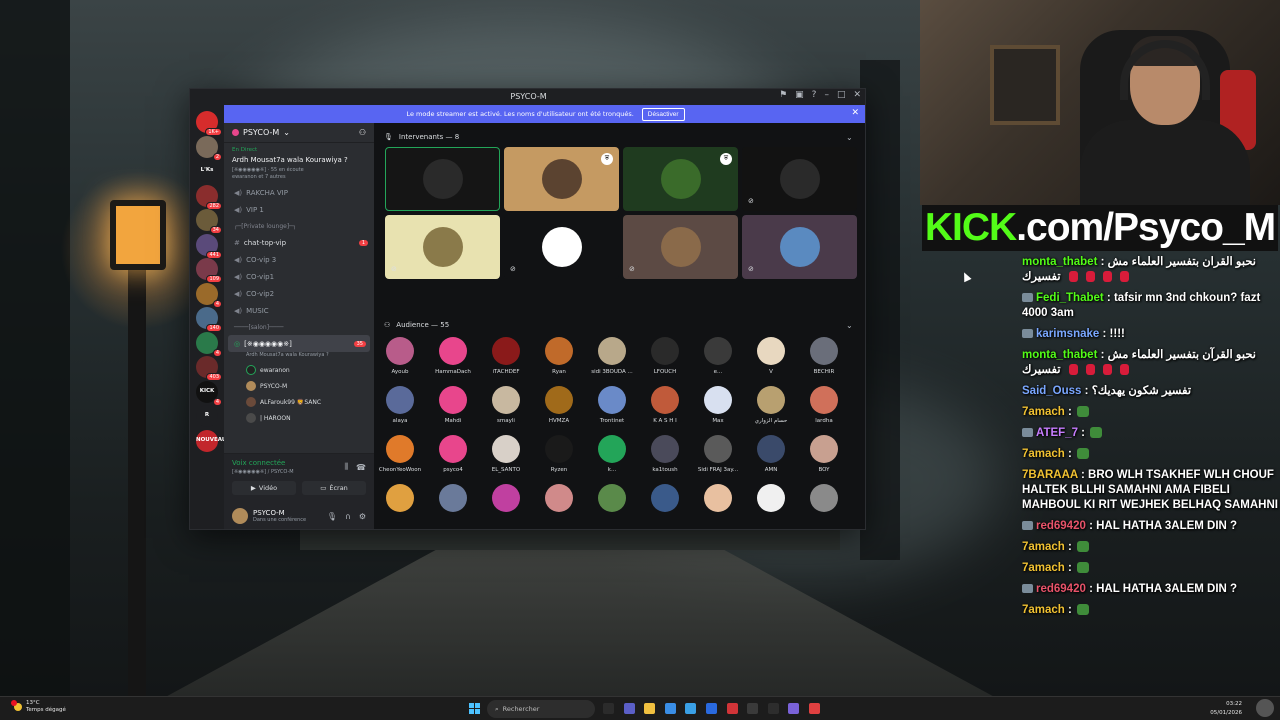 The image size is (1280, 720). Describe the element at coordinates (771, 405) in the screenshot. I see `audience-member: حسام الزواري` at that location.